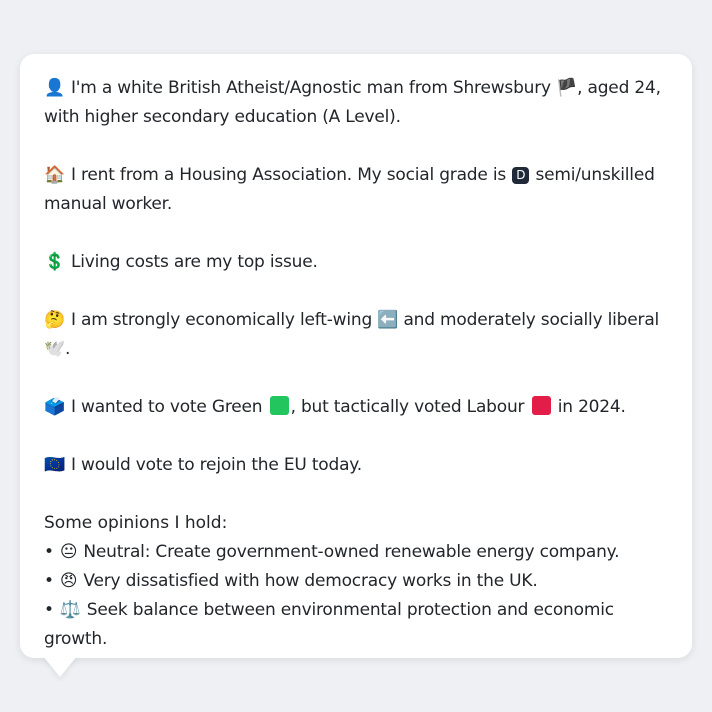  Describe the element at coordinates (54, 262) in the screenshot. I see `dollar-icon: 💲` at that location.